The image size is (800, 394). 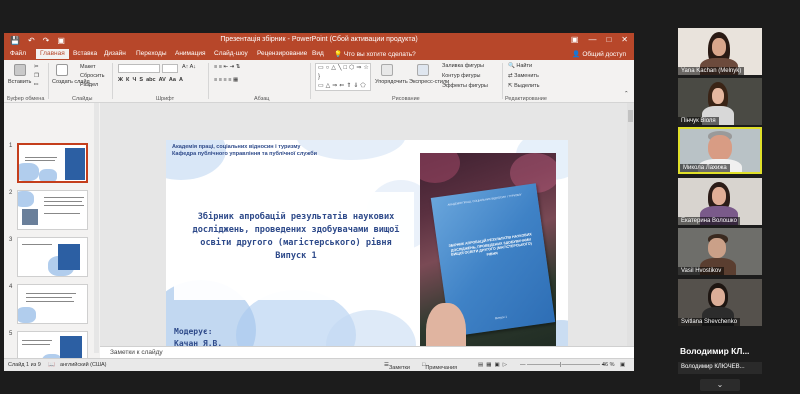 I want to click on slide-scrollbar, so click(x=630, y=224).